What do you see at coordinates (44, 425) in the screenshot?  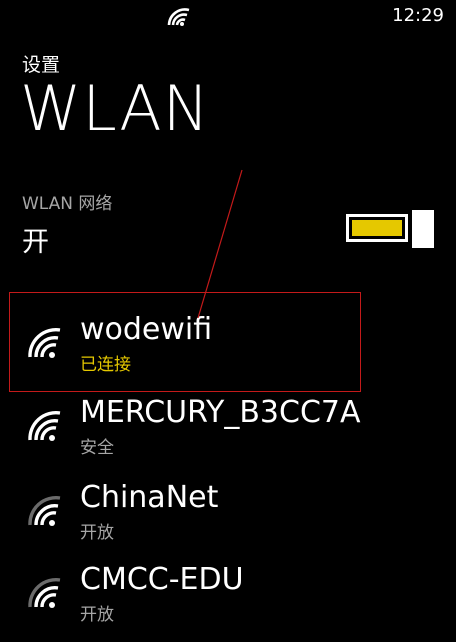 I see `wifi-full-icon` at bounding box center [44, 425].